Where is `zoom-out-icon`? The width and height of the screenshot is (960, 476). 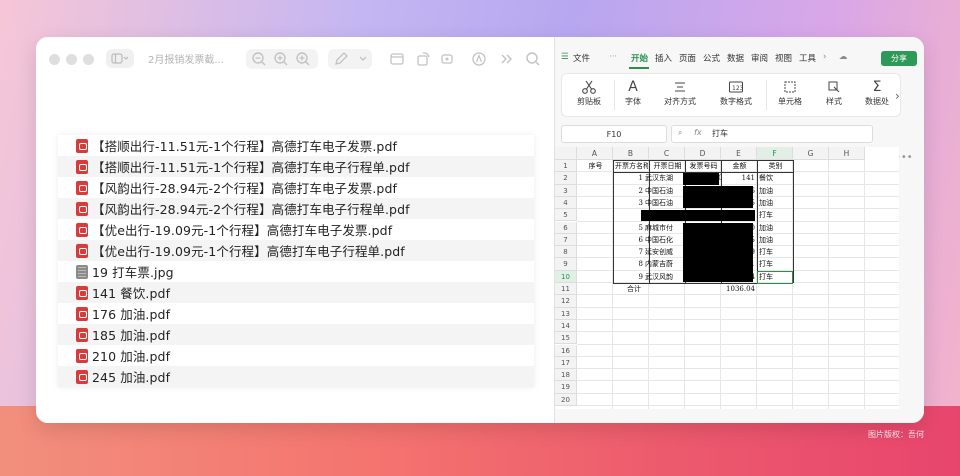 zoom-out-icon is located at coordinates (259, 59).